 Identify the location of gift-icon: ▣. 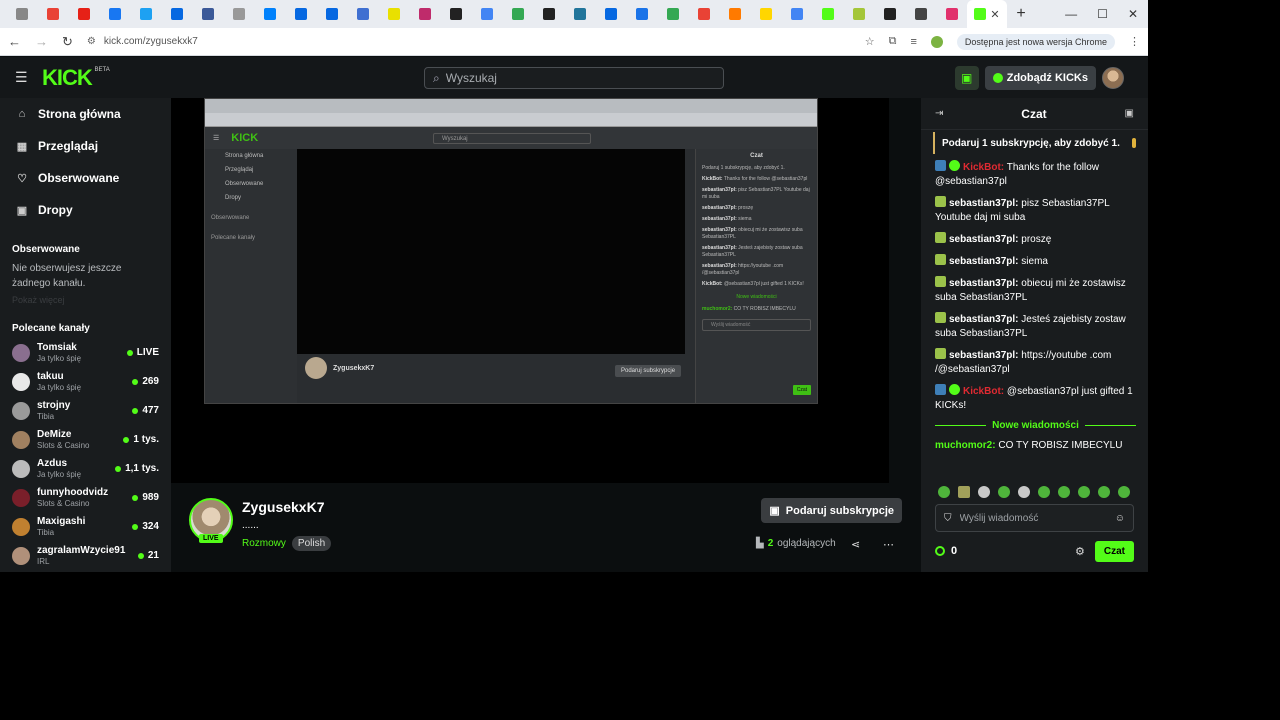
(966, 78).